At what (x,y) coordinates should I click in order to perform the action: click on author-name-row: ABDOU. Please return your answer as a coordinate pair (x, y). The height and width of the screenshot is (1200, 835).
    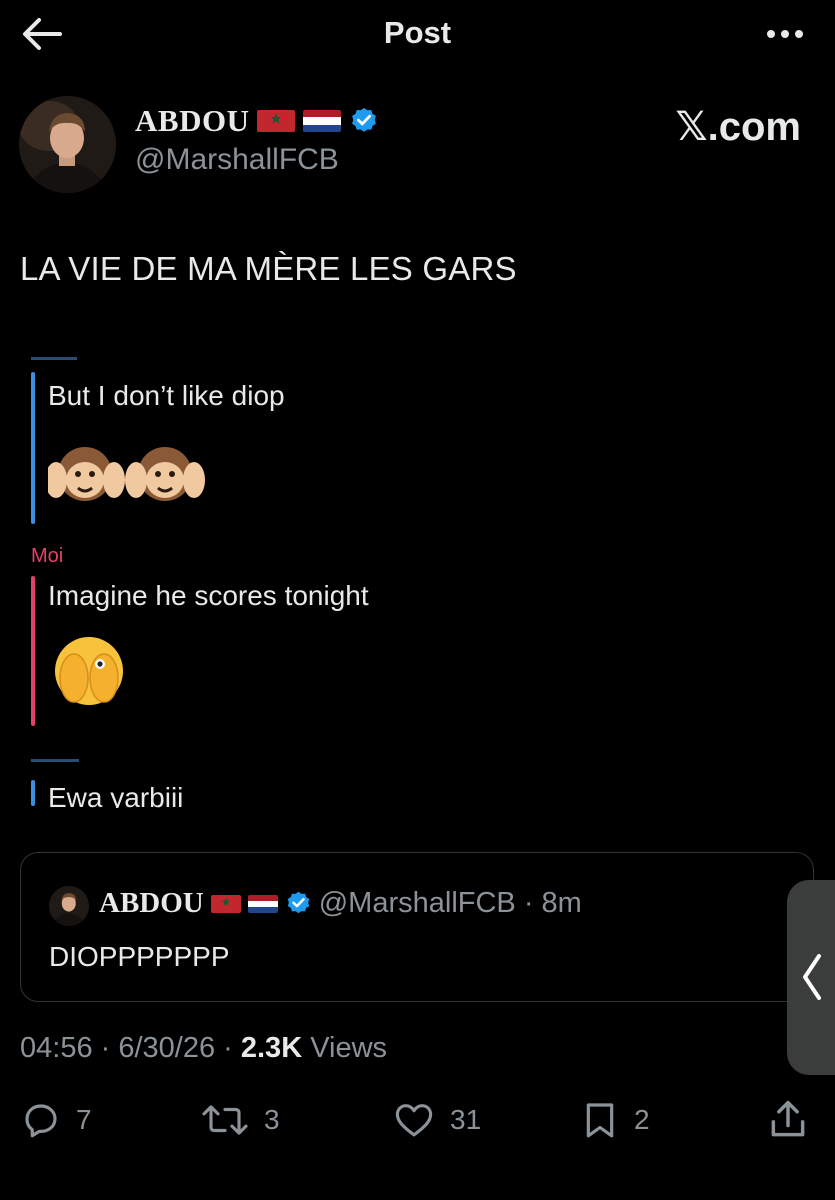
    Looking at the image, I should click on (257, 121).